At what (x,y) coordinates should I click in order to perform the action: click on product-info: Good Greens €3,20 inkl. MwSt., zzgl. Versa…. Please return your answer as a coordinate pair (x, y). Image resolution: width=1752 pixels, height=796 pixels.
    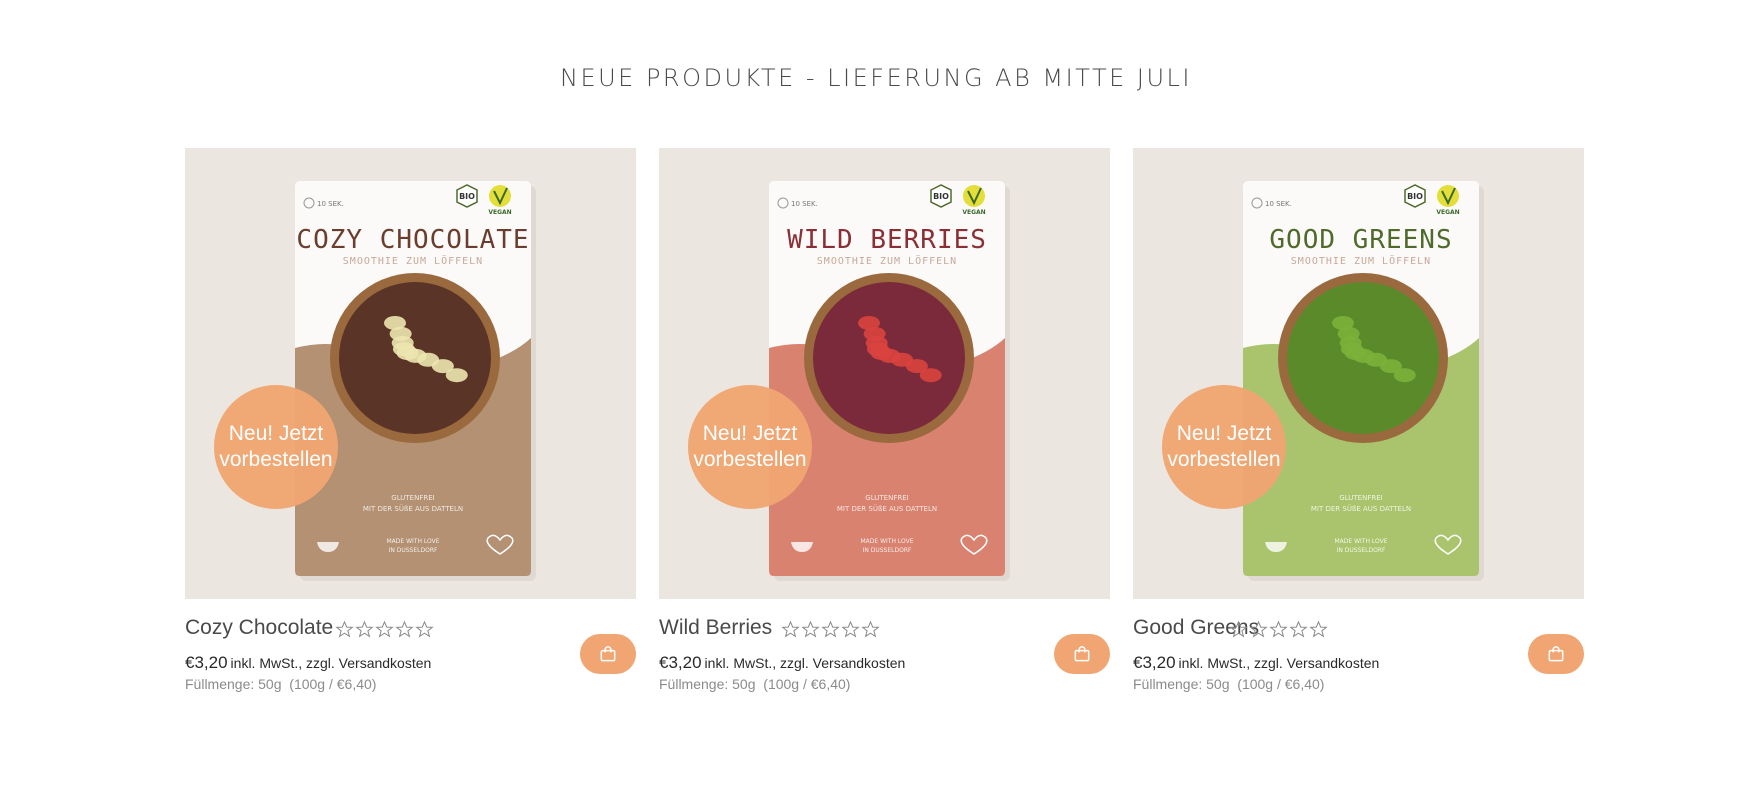
    Looking at the image, I should click on (1358, 661).